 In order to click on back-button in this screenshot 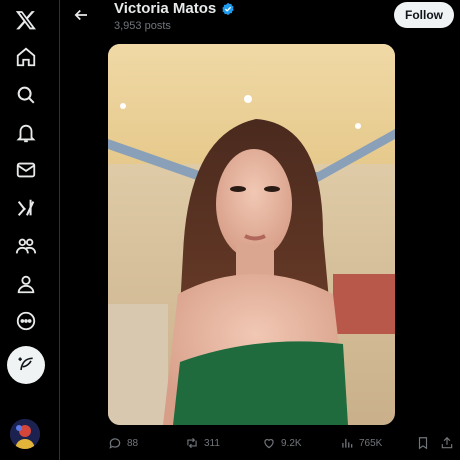, I will do `click(81, 15)`.